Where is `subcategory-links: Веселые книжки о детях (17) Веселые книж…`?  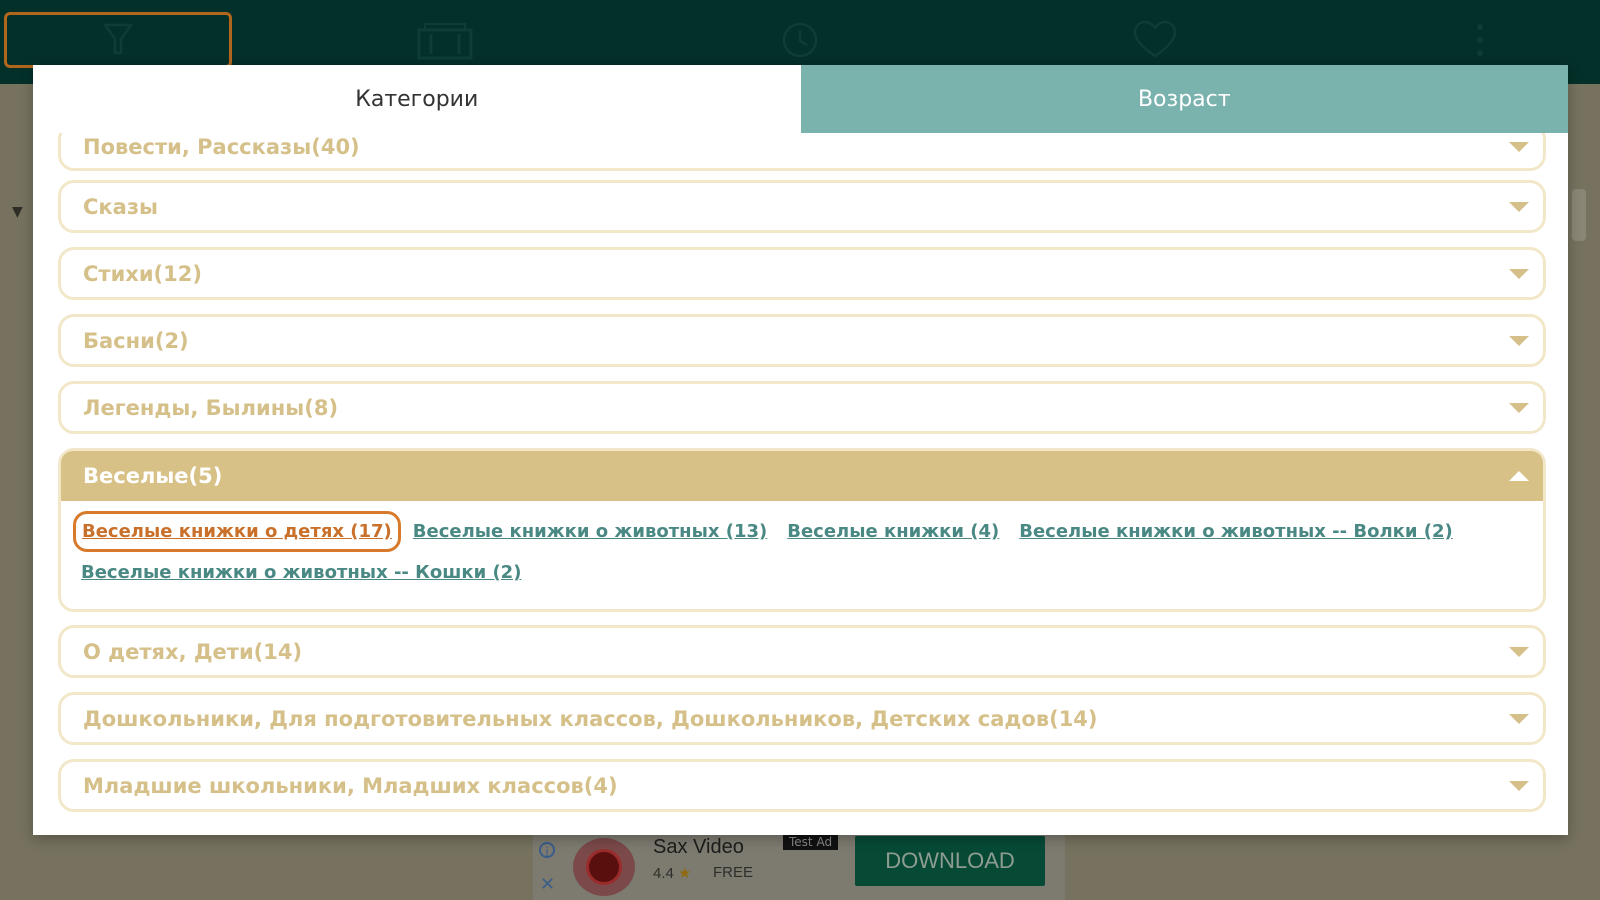
subcategory-links: Веселые книжки о детях (17) Веселые книж… is located at coordinates (802, 550).